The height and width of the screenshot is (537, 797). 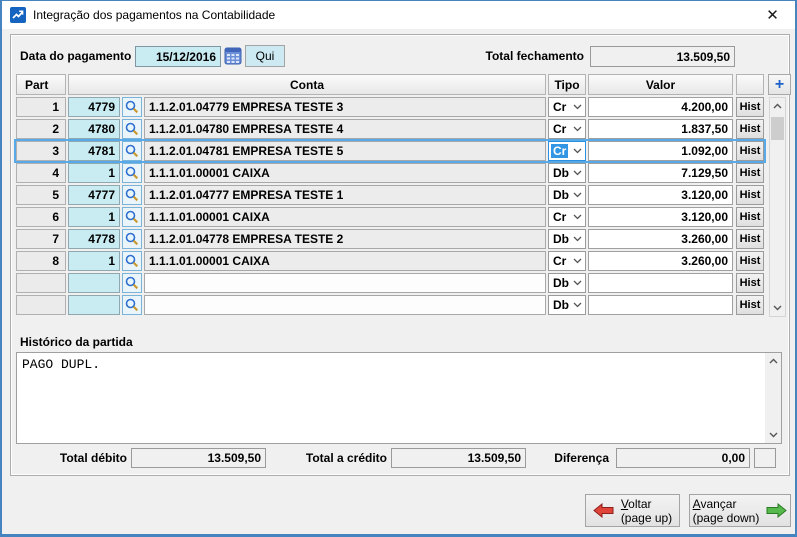 I want to click on scroll-up-icon, so click(x=777, y=106).